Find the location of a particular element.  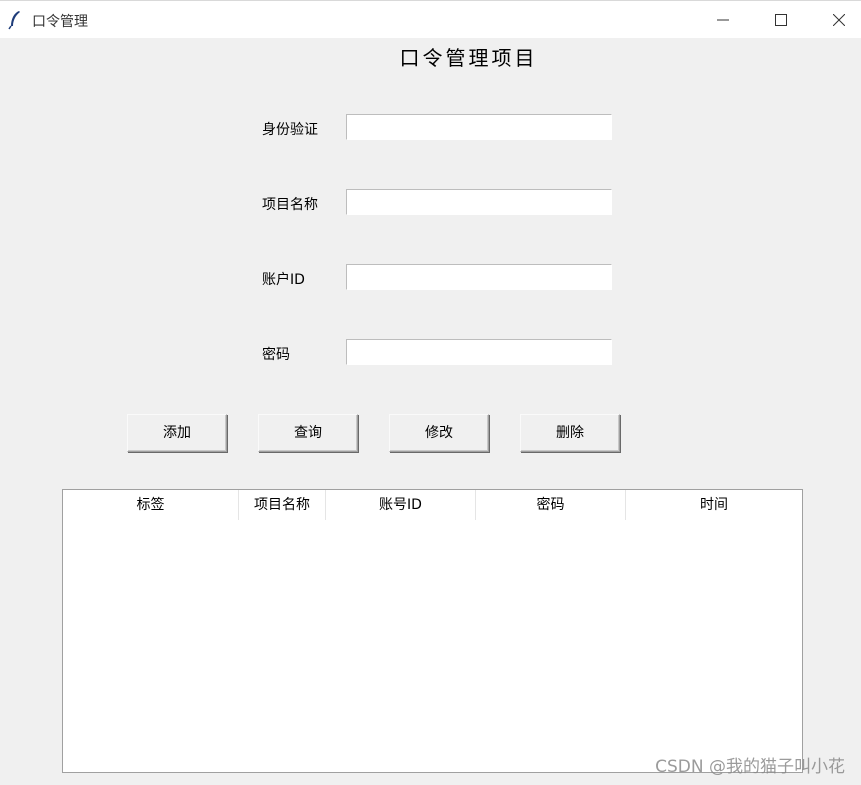

auth-input is located at coordinates (479, 127).